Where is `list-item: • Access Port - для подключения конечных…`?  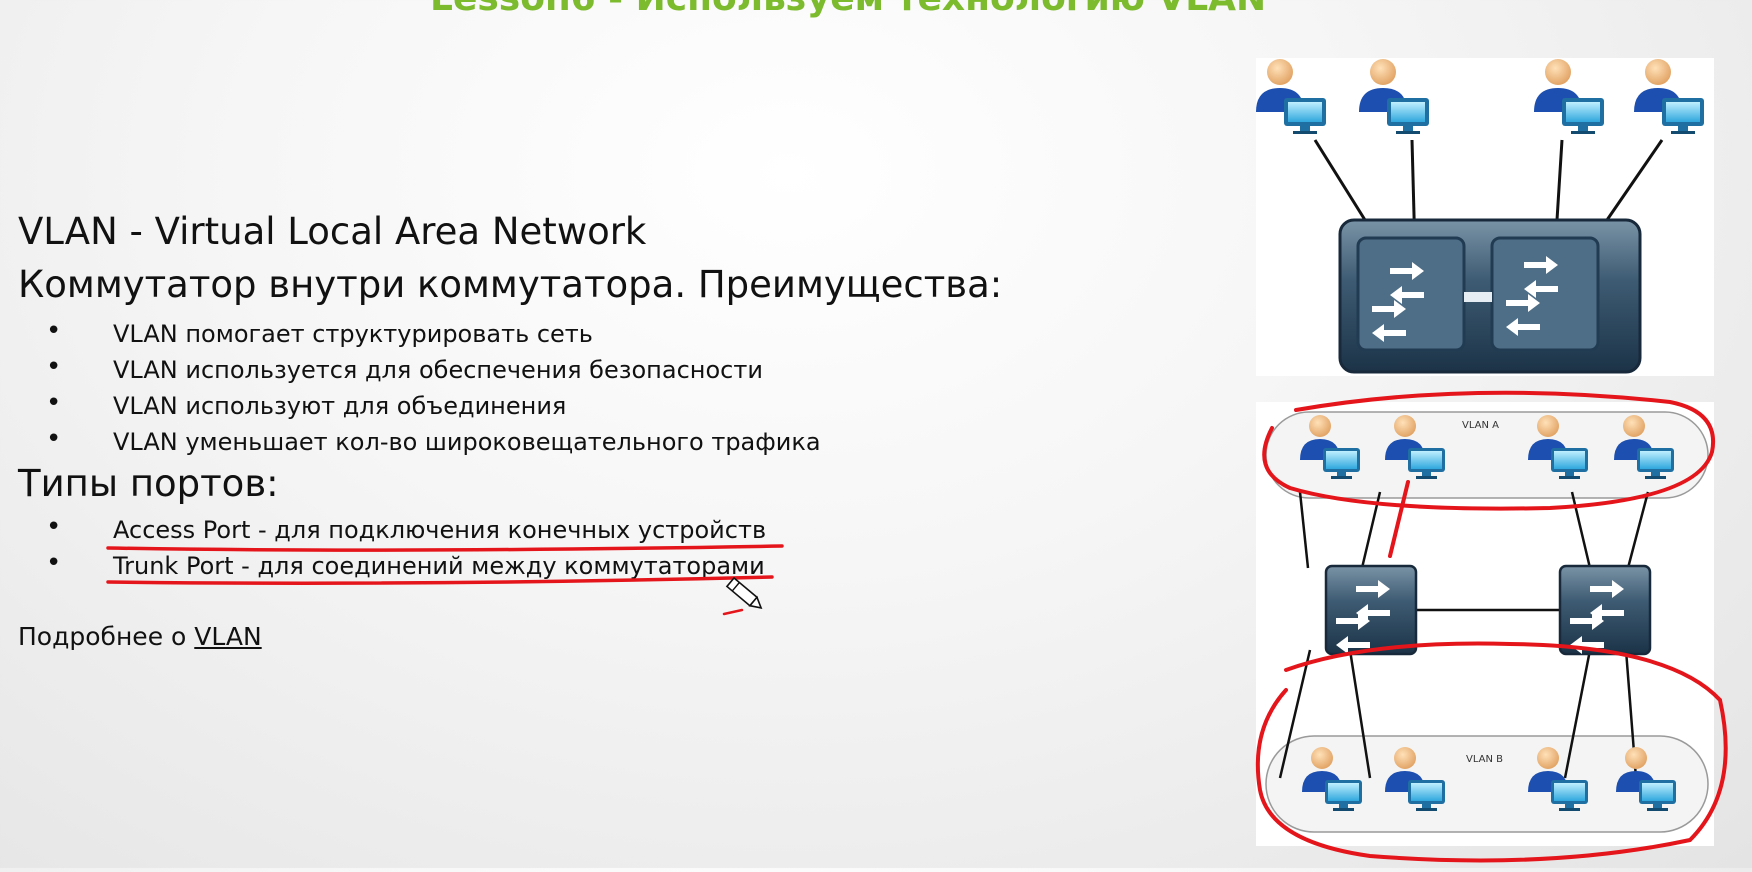 list-item: • Access Port - для подключения конечных… is located at coordinates (406, 528).